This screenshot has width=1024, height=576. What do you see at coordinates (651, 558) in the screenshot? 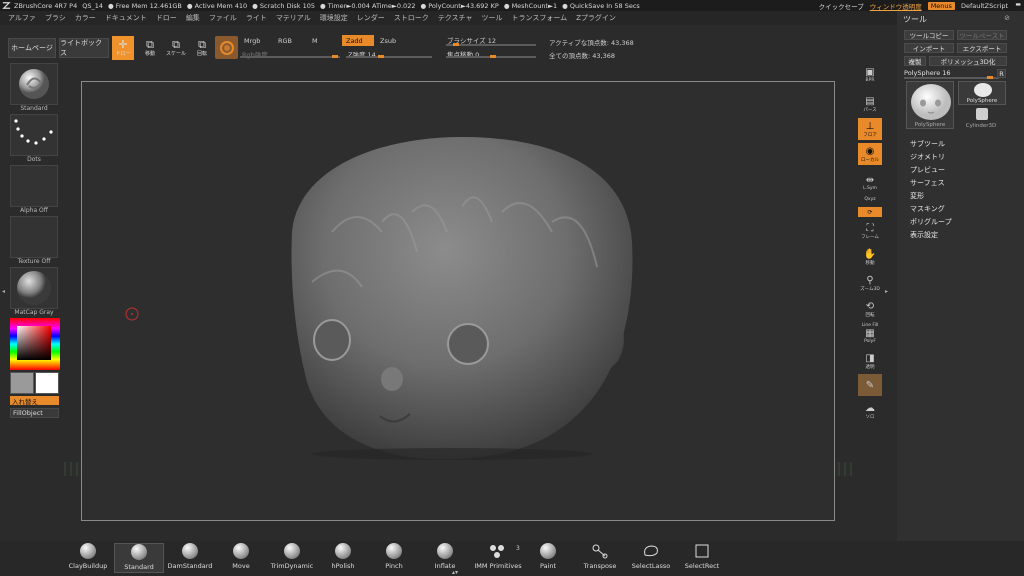
I see `selectlasso-brush: SelectLasso` at bounding box center [651, 558].